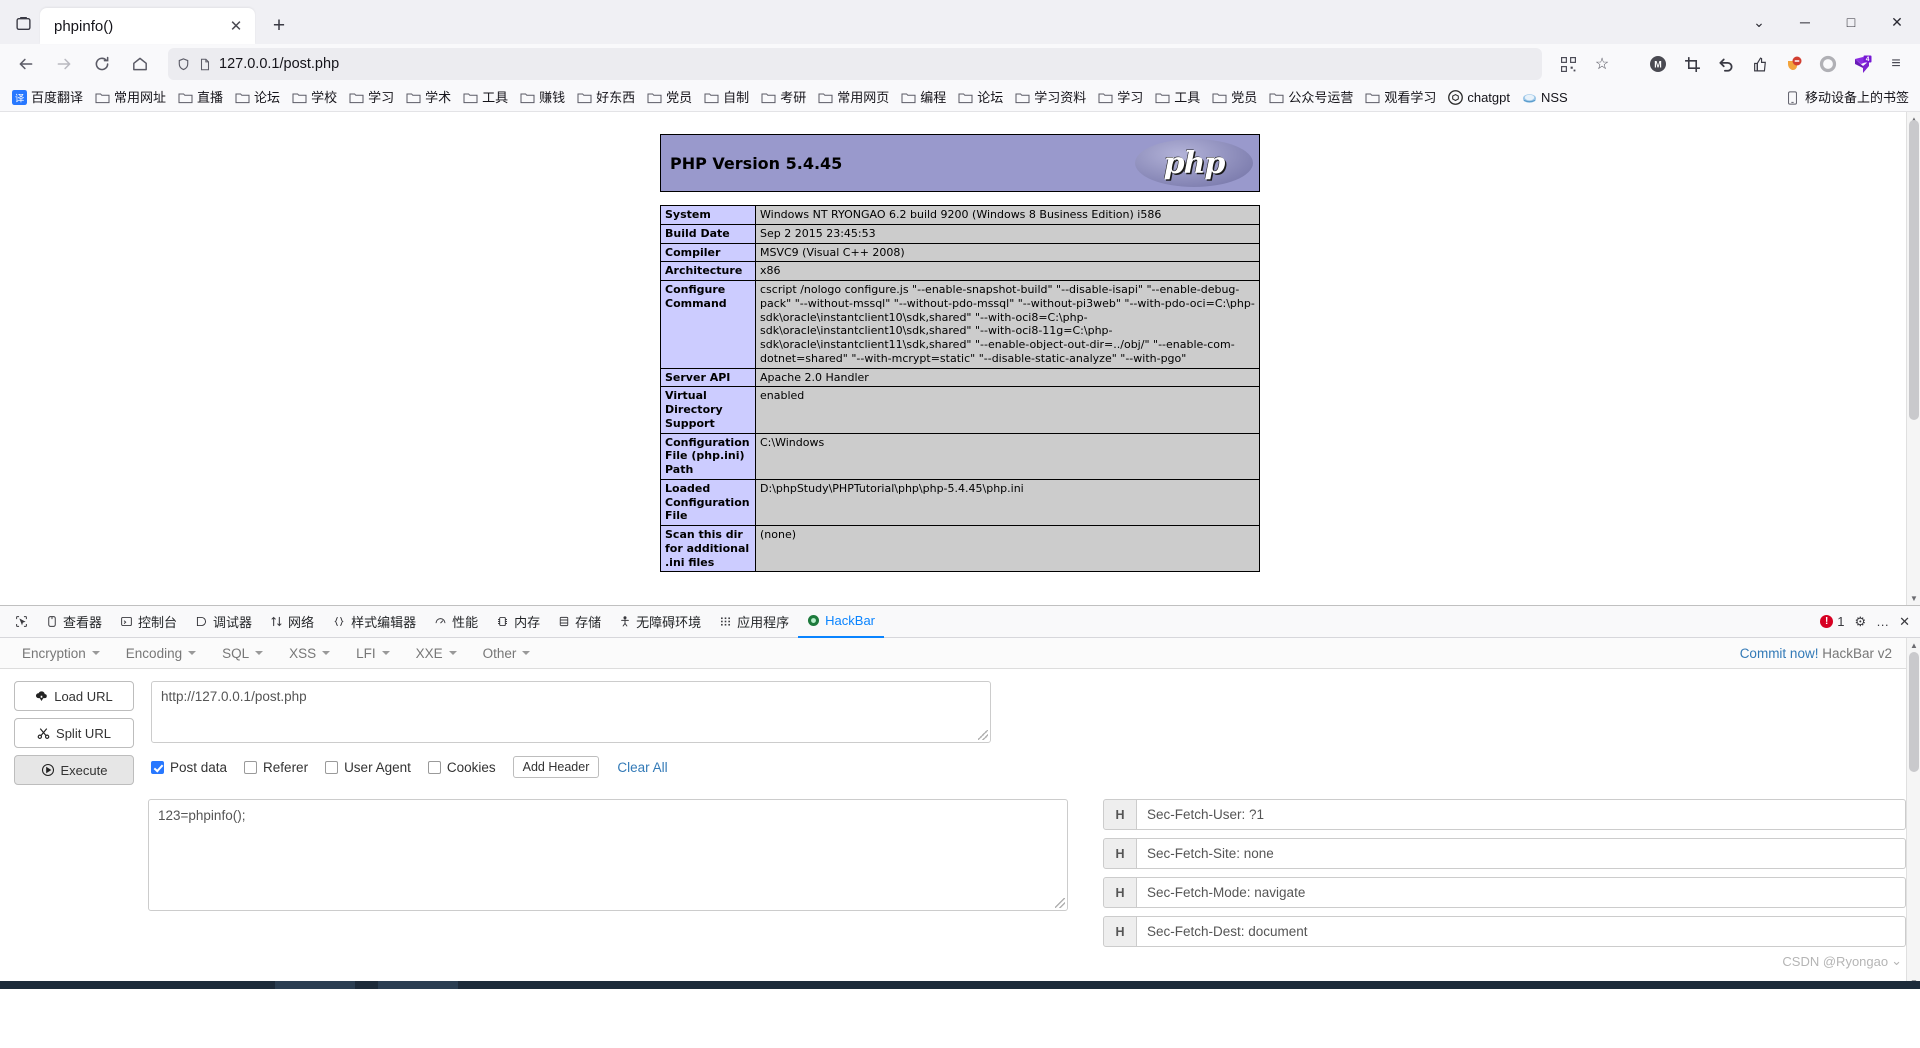  Describe the element at coordinates (147, 26) in the screenshot. I see `browser-tab: phpinfo() ✕` at that location.